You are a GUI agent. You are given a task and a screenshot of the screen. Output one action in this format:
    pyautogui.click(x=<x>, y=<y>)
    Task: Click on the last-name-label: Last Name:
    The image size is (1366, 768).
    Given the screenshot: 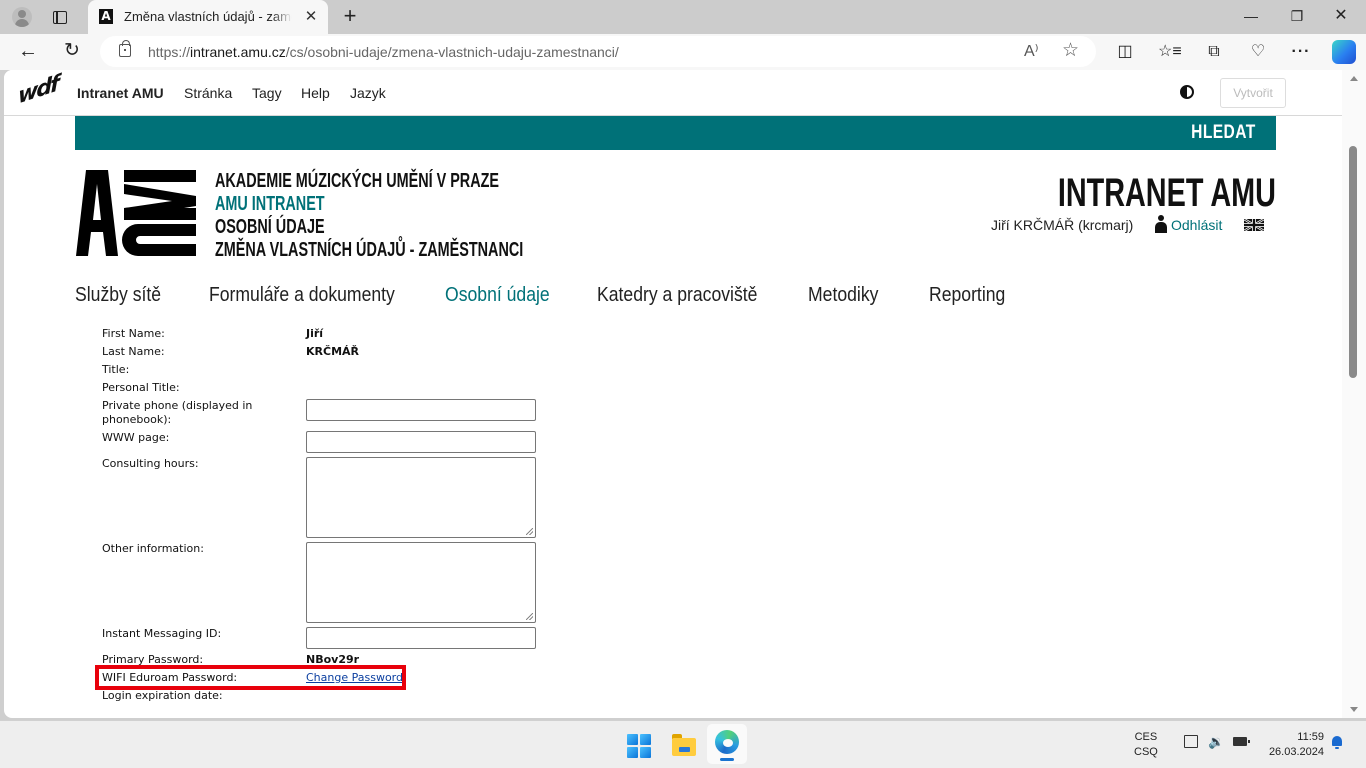 What is the action you would take?
    pyautogui.click(x=133, y=351)
    